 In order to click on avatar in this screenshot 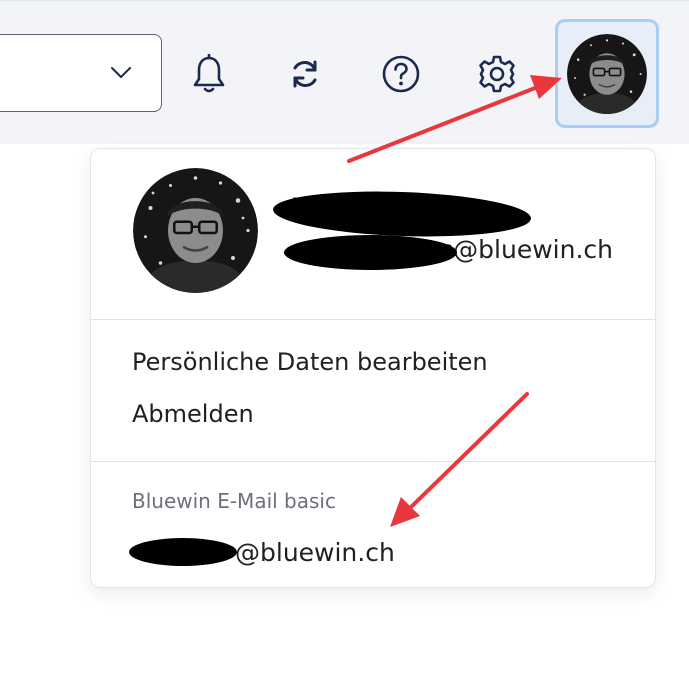, I will do `click(607, 73)`.